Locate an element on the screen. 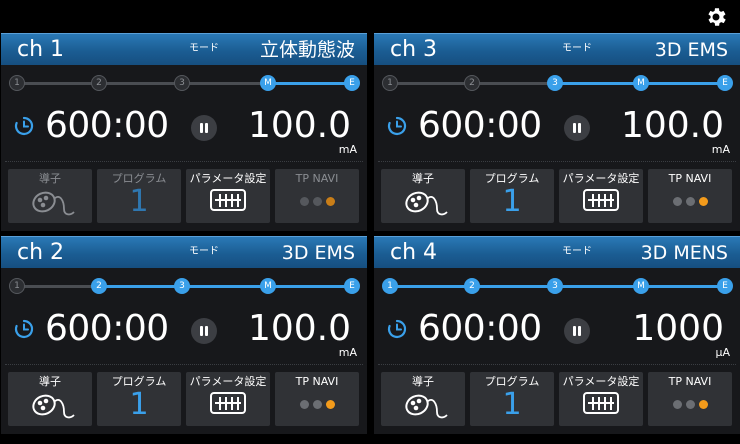 This screenshot has height=444, width=740. channel-header: ch 2 モード 3D EMS is located at coordinates (184, 252).